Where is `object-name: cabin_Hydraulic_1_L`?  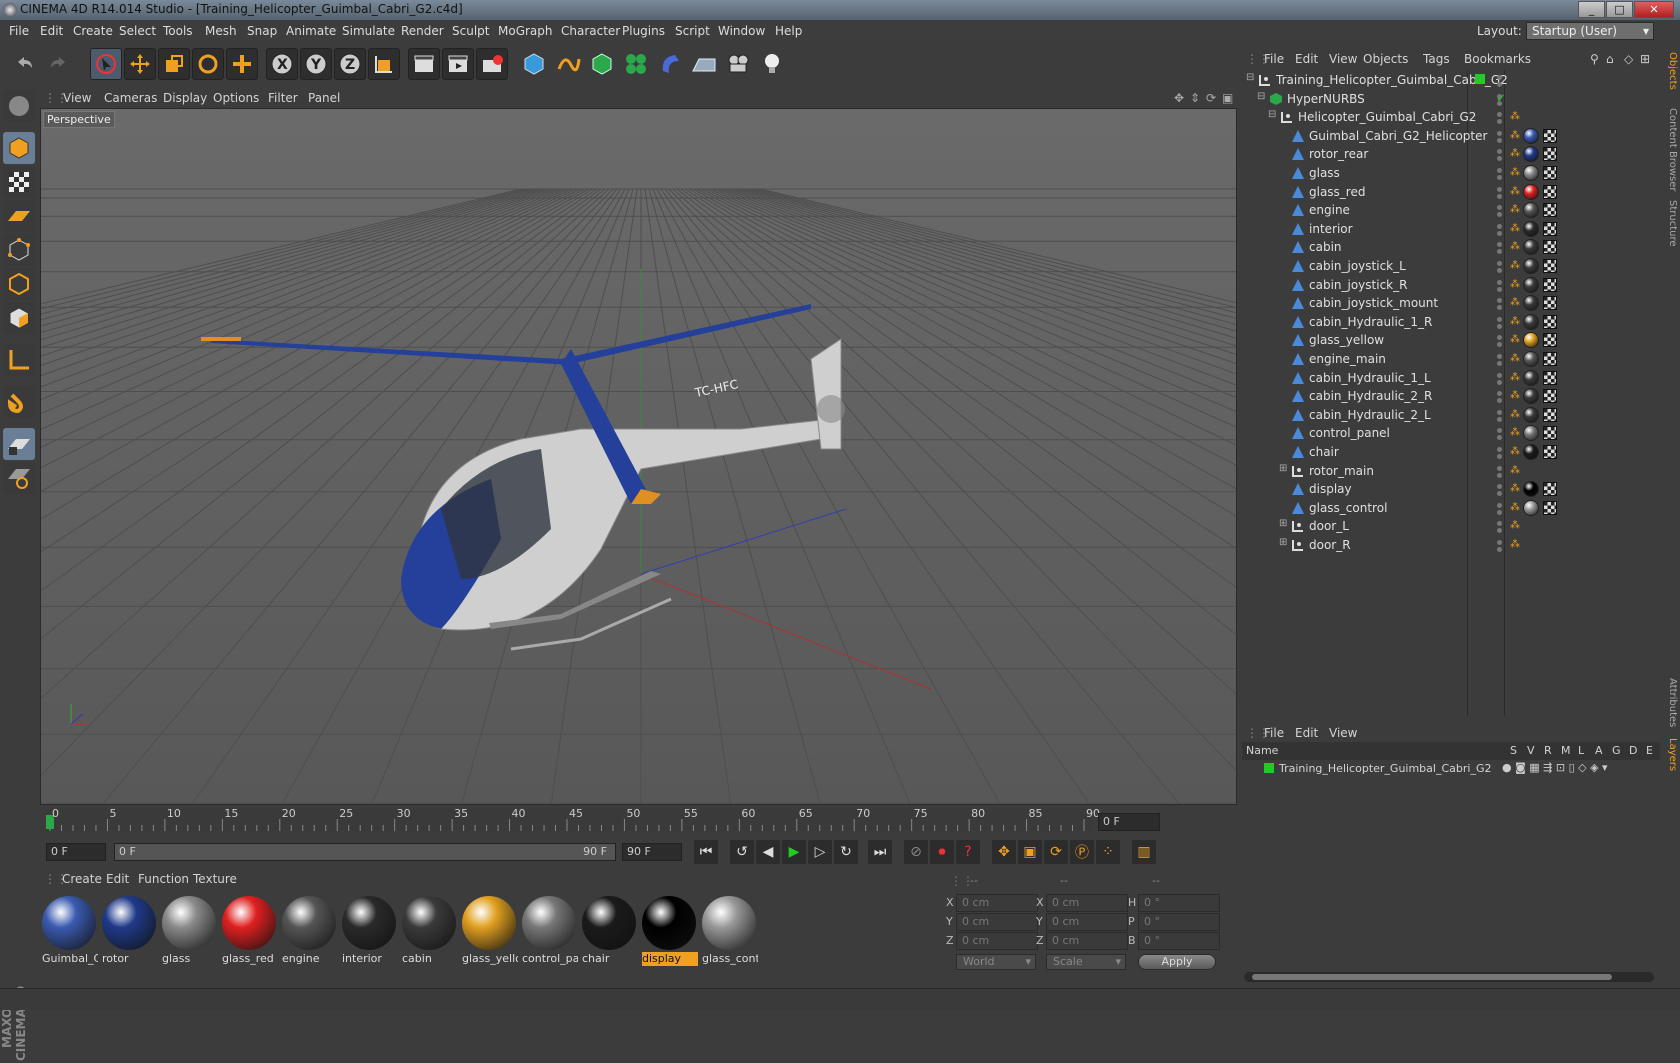
object-name: cabin_Hydraulic_1_L is located at coordinates (1370, 378).